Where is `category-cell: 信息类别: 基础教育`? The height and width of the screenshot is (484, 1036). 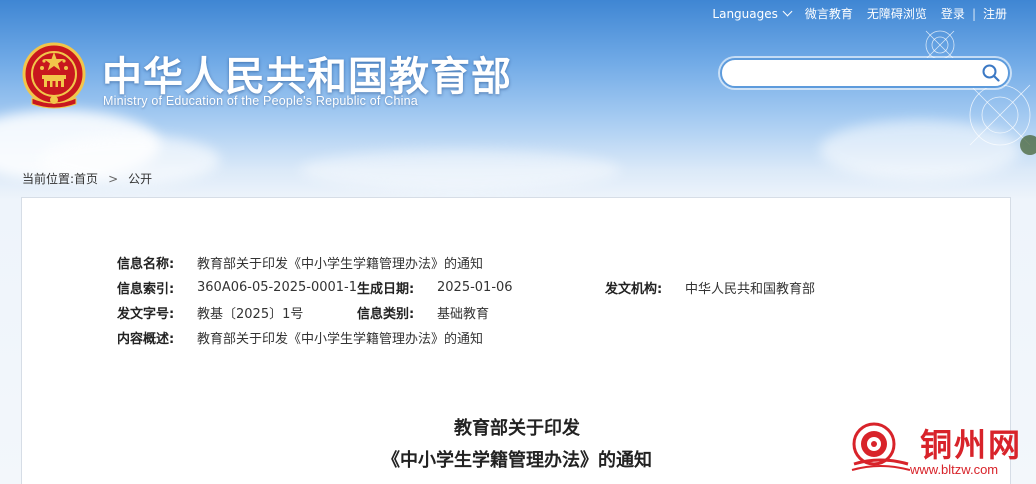 category-cell: 信息类别: 基础教育 is located at coordinates (423, 312).